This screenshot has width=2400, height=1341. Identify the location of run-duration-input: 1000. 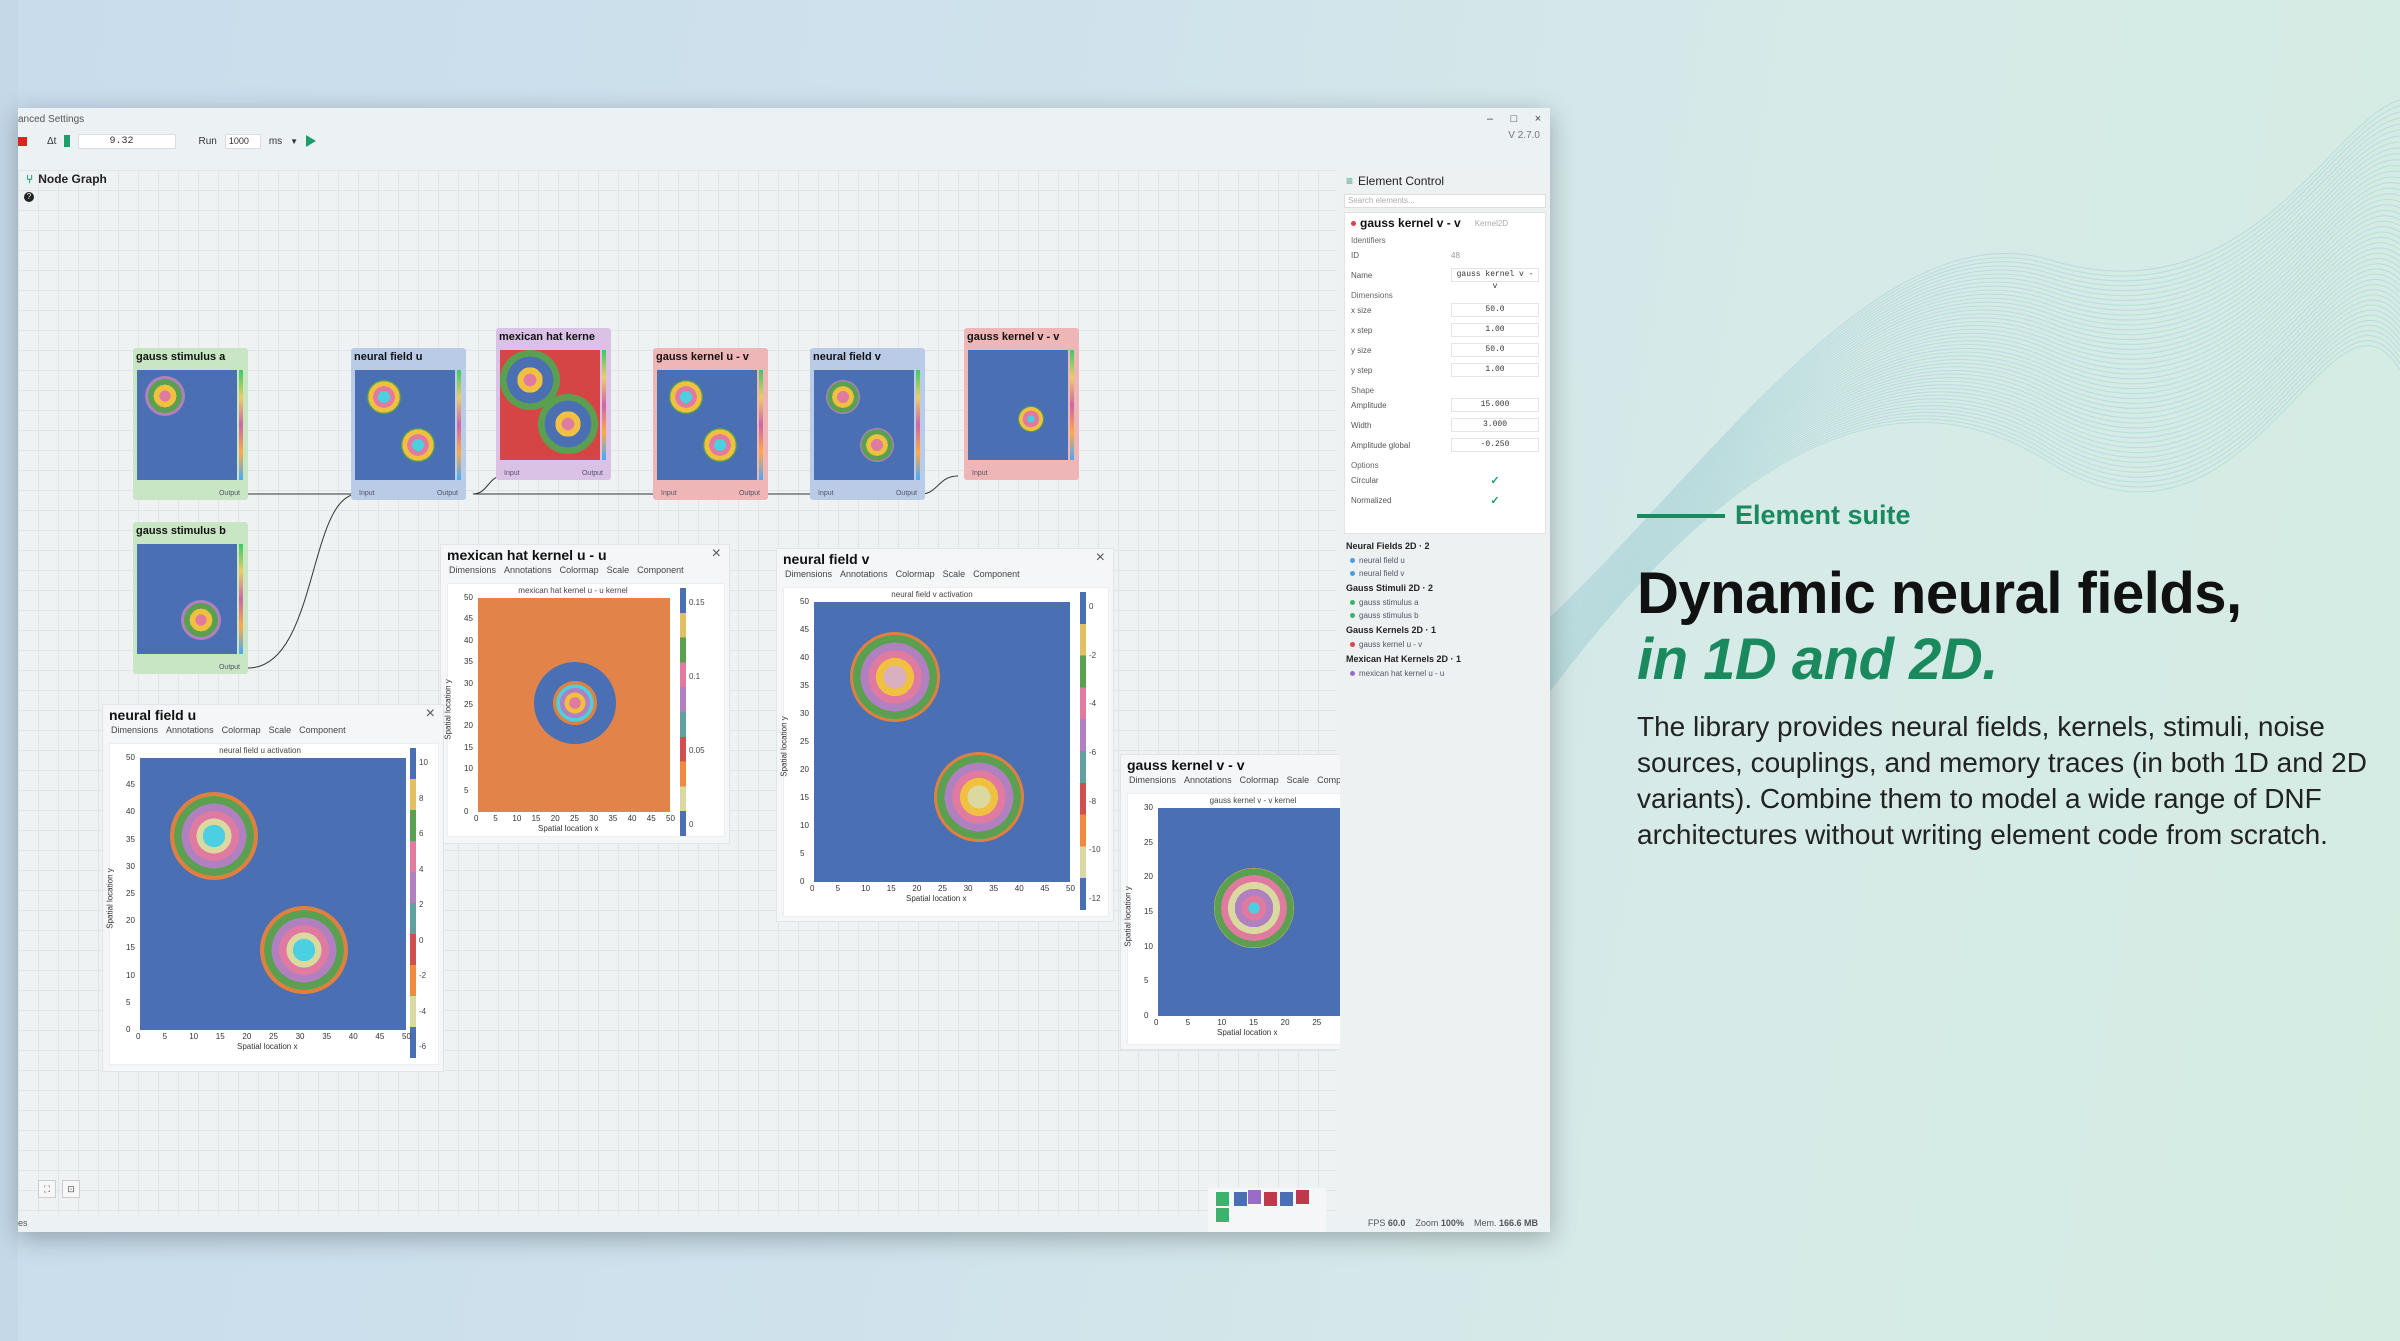
(242, 141).